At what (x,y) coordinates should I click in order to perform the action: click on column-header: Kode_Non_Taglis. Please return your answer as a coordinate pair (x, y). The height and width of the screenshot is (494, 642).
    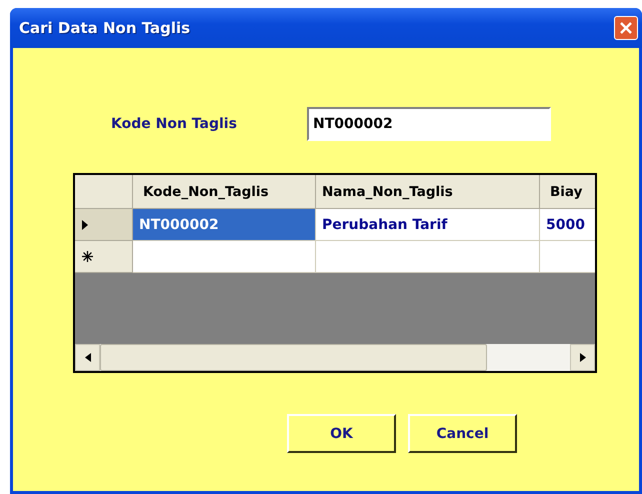
    Looking at the image, I should click on (224, 192).